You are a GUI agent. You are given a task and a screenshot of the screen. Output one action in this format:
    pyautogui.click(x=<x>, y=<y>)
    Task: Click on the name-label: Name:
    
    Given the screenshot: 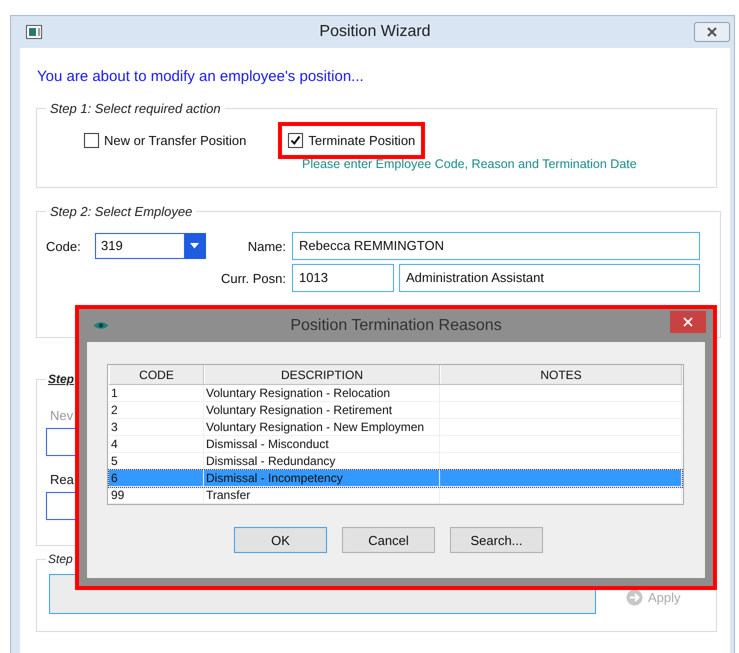 What is the action you would take?
    pyautogui.click(x=266, y=246)
    